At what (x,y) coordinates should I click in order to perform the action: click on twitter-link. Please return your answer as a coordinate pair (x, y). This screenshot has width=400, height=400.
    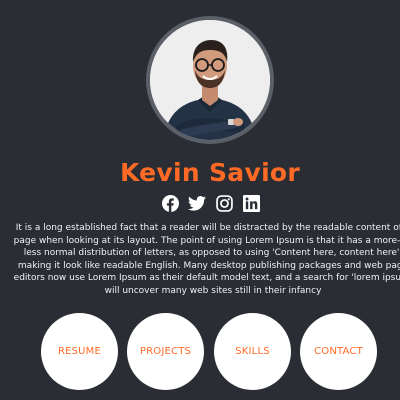
    Looking at the image, I should click on (197, 203).